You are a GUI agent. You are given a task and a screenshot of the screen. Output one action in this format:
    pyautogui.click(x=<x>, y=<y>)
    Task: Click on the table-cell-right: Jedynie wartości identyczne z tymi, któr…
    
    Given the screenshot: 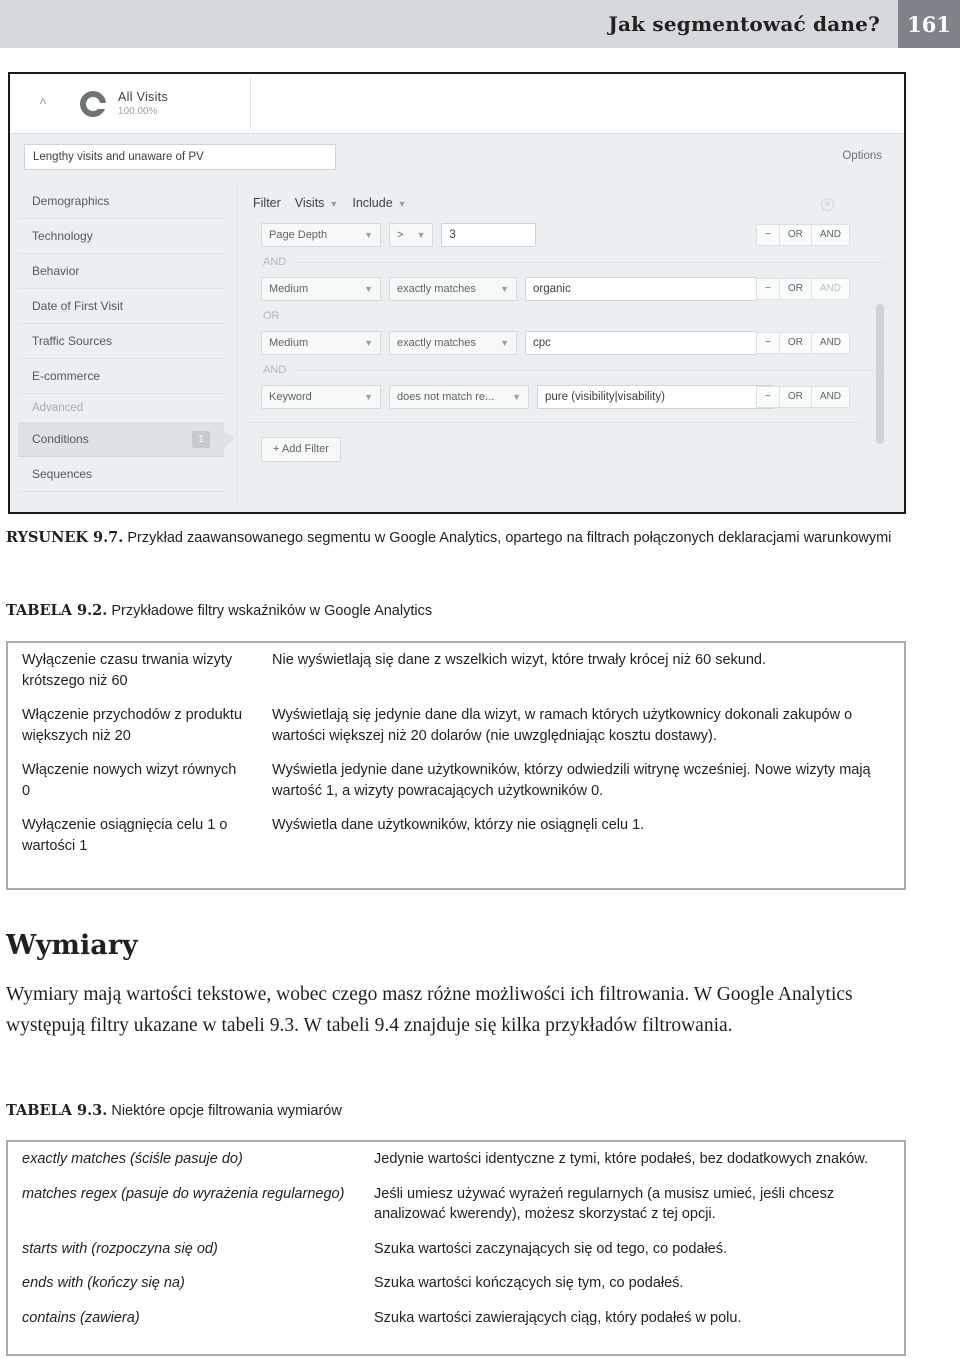 What is the action you would take?
    pyautogui.click(x=621, y=1159)
    